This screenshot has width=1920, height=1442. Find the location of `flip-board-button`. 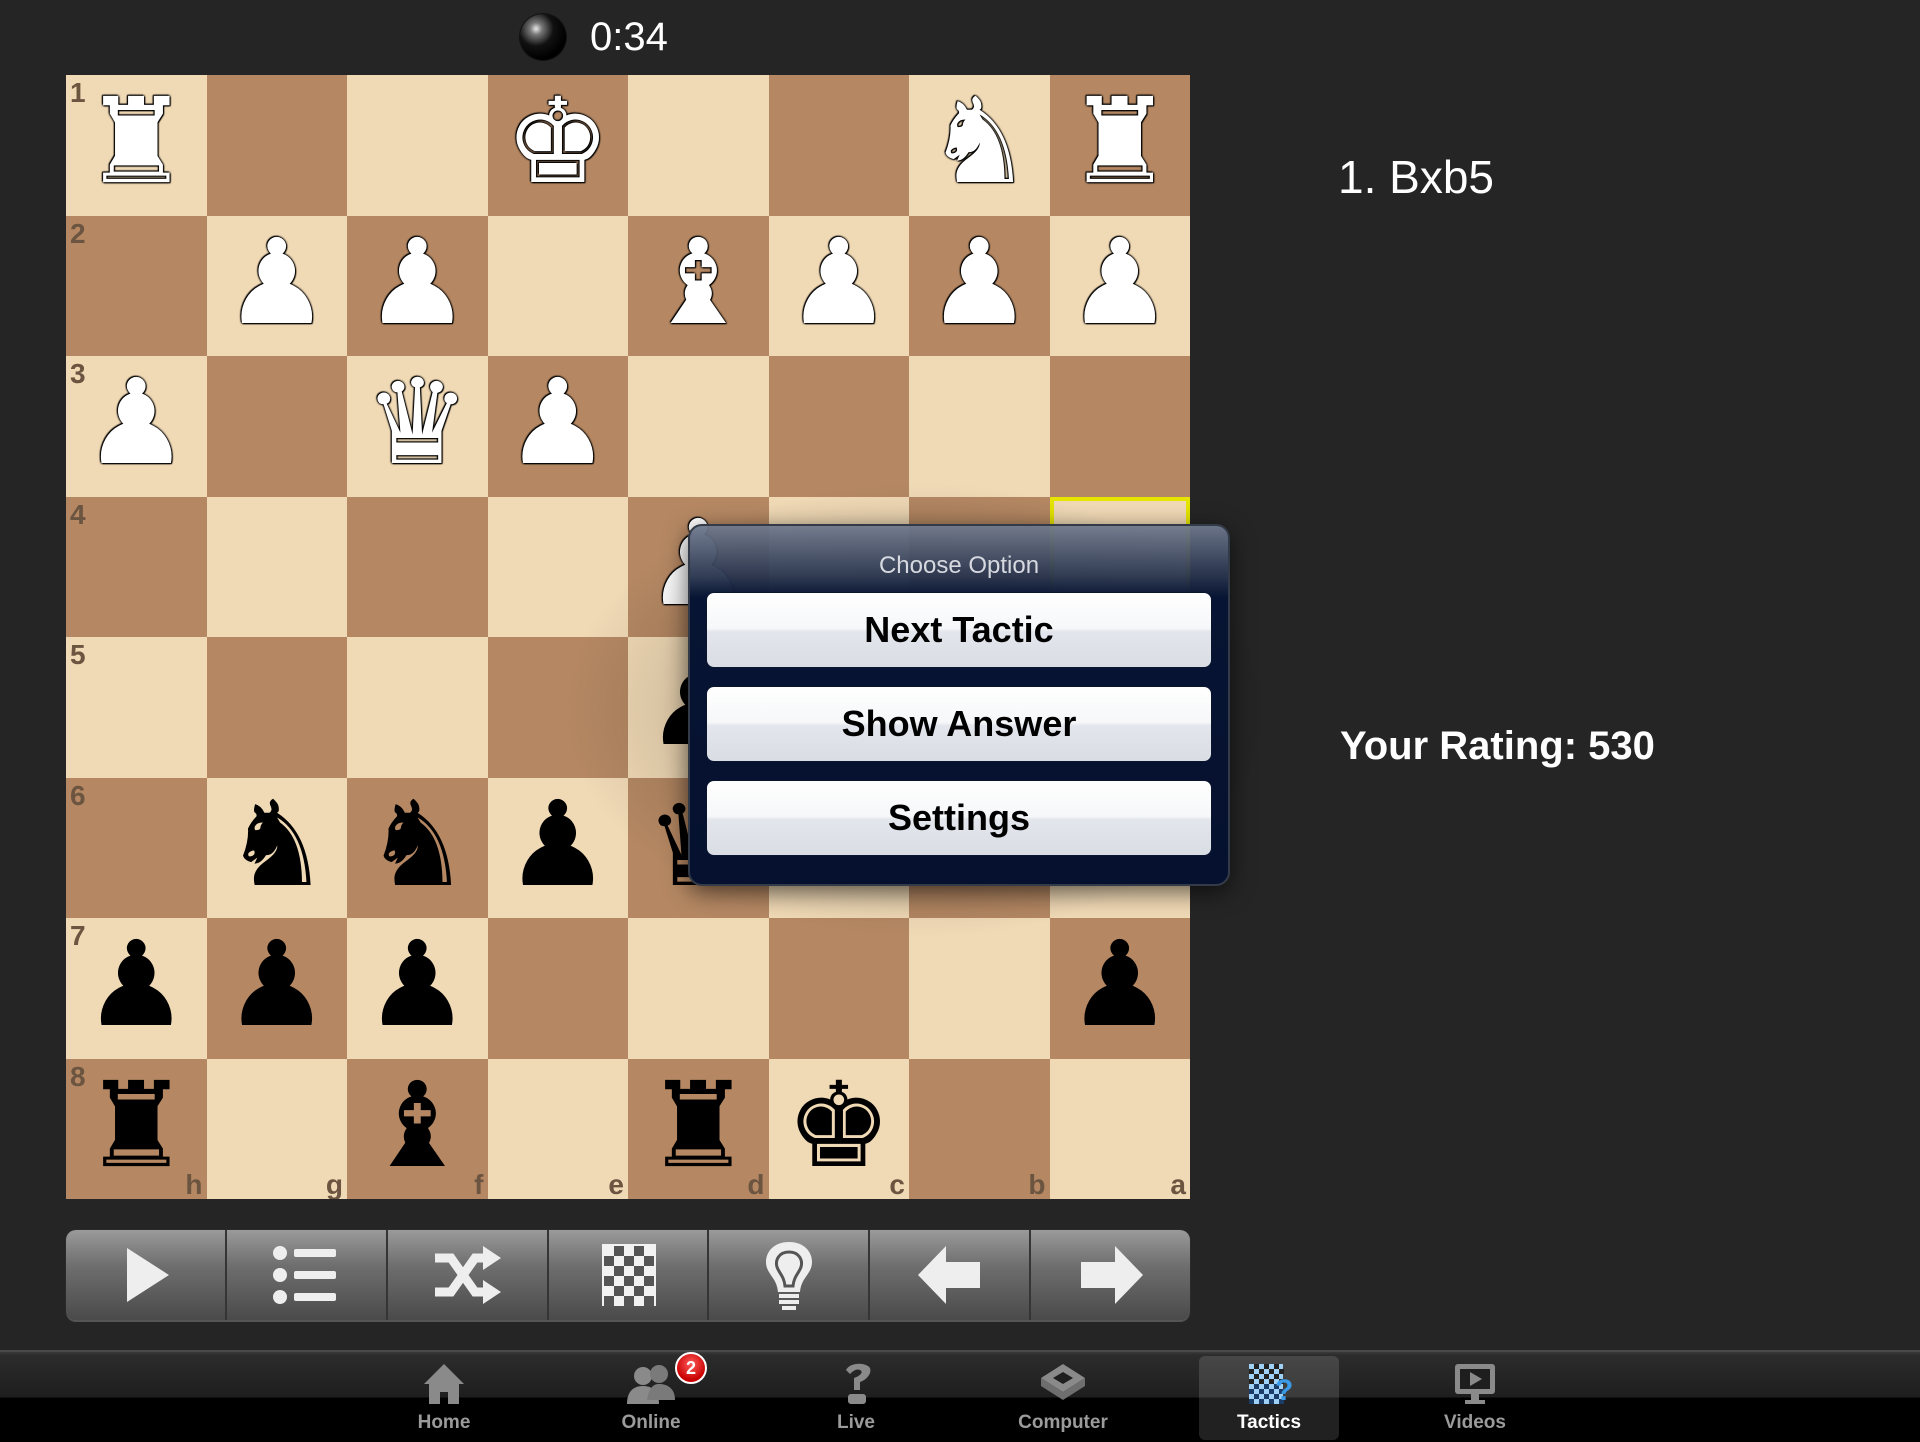

flip-board-button is located at coordinates (629, 1275).